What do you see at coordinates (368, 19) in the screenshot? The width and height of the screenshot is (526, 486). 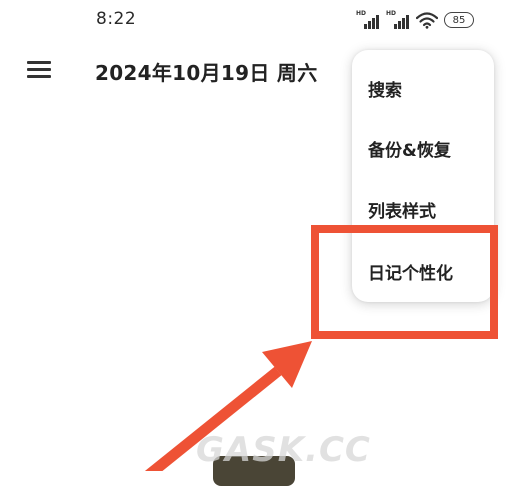 I see `signal-icon-1: HD` at bounding box center [368, 19].